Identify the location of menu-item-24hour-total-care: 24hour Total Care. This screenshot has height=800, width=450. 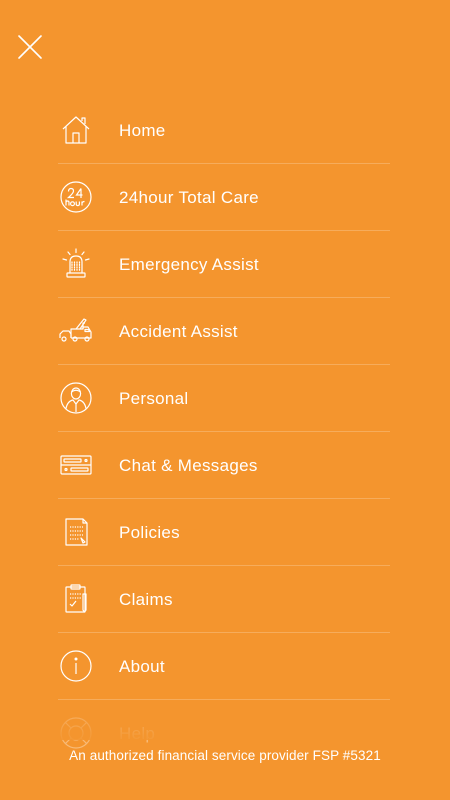
(224, 197).